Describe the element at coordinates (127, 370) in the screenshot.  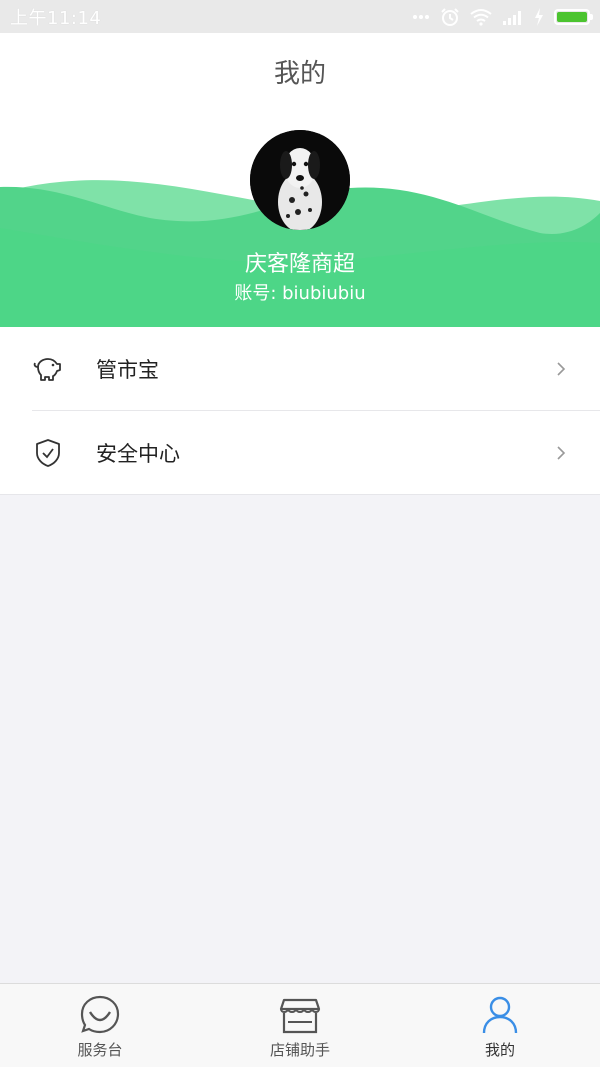
I see `menu-item-label: 管市宝` at that location.